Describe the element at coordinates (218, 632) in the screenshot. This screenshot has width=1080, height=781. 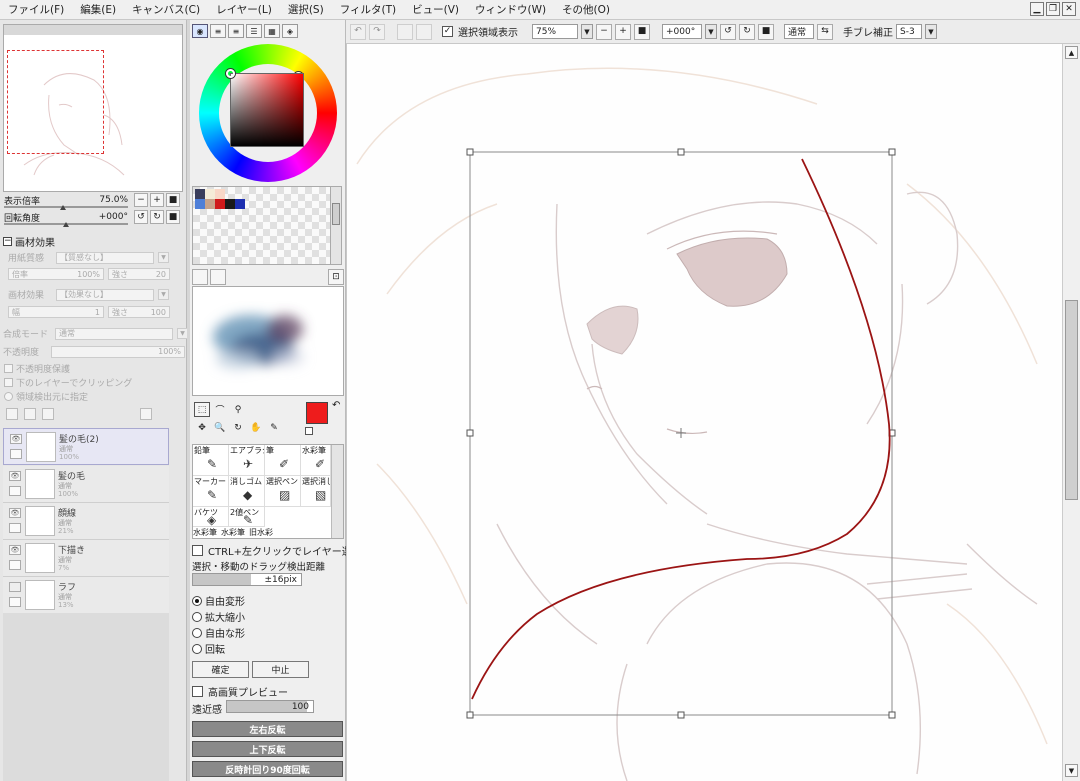
I see `mode-free-shape: 自由な形` at that location.